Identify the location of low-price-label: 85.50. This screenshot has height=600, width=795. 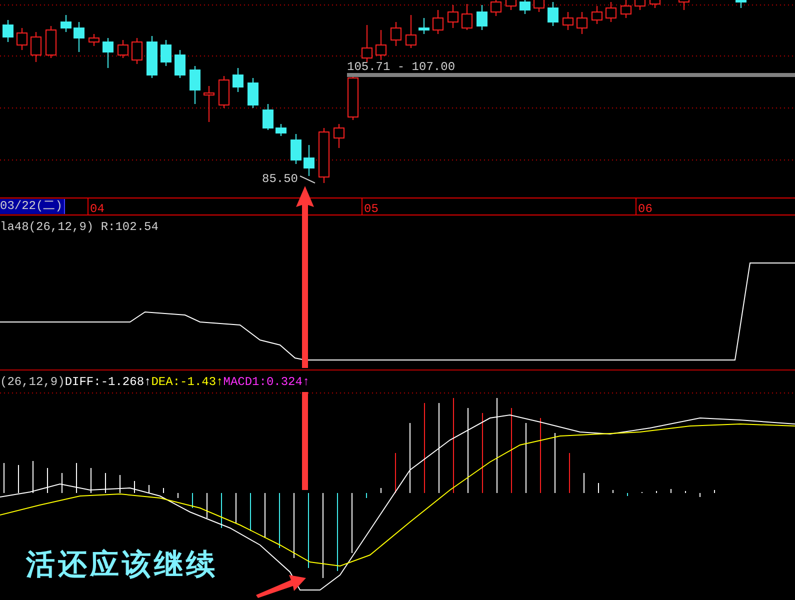
(280, 179).